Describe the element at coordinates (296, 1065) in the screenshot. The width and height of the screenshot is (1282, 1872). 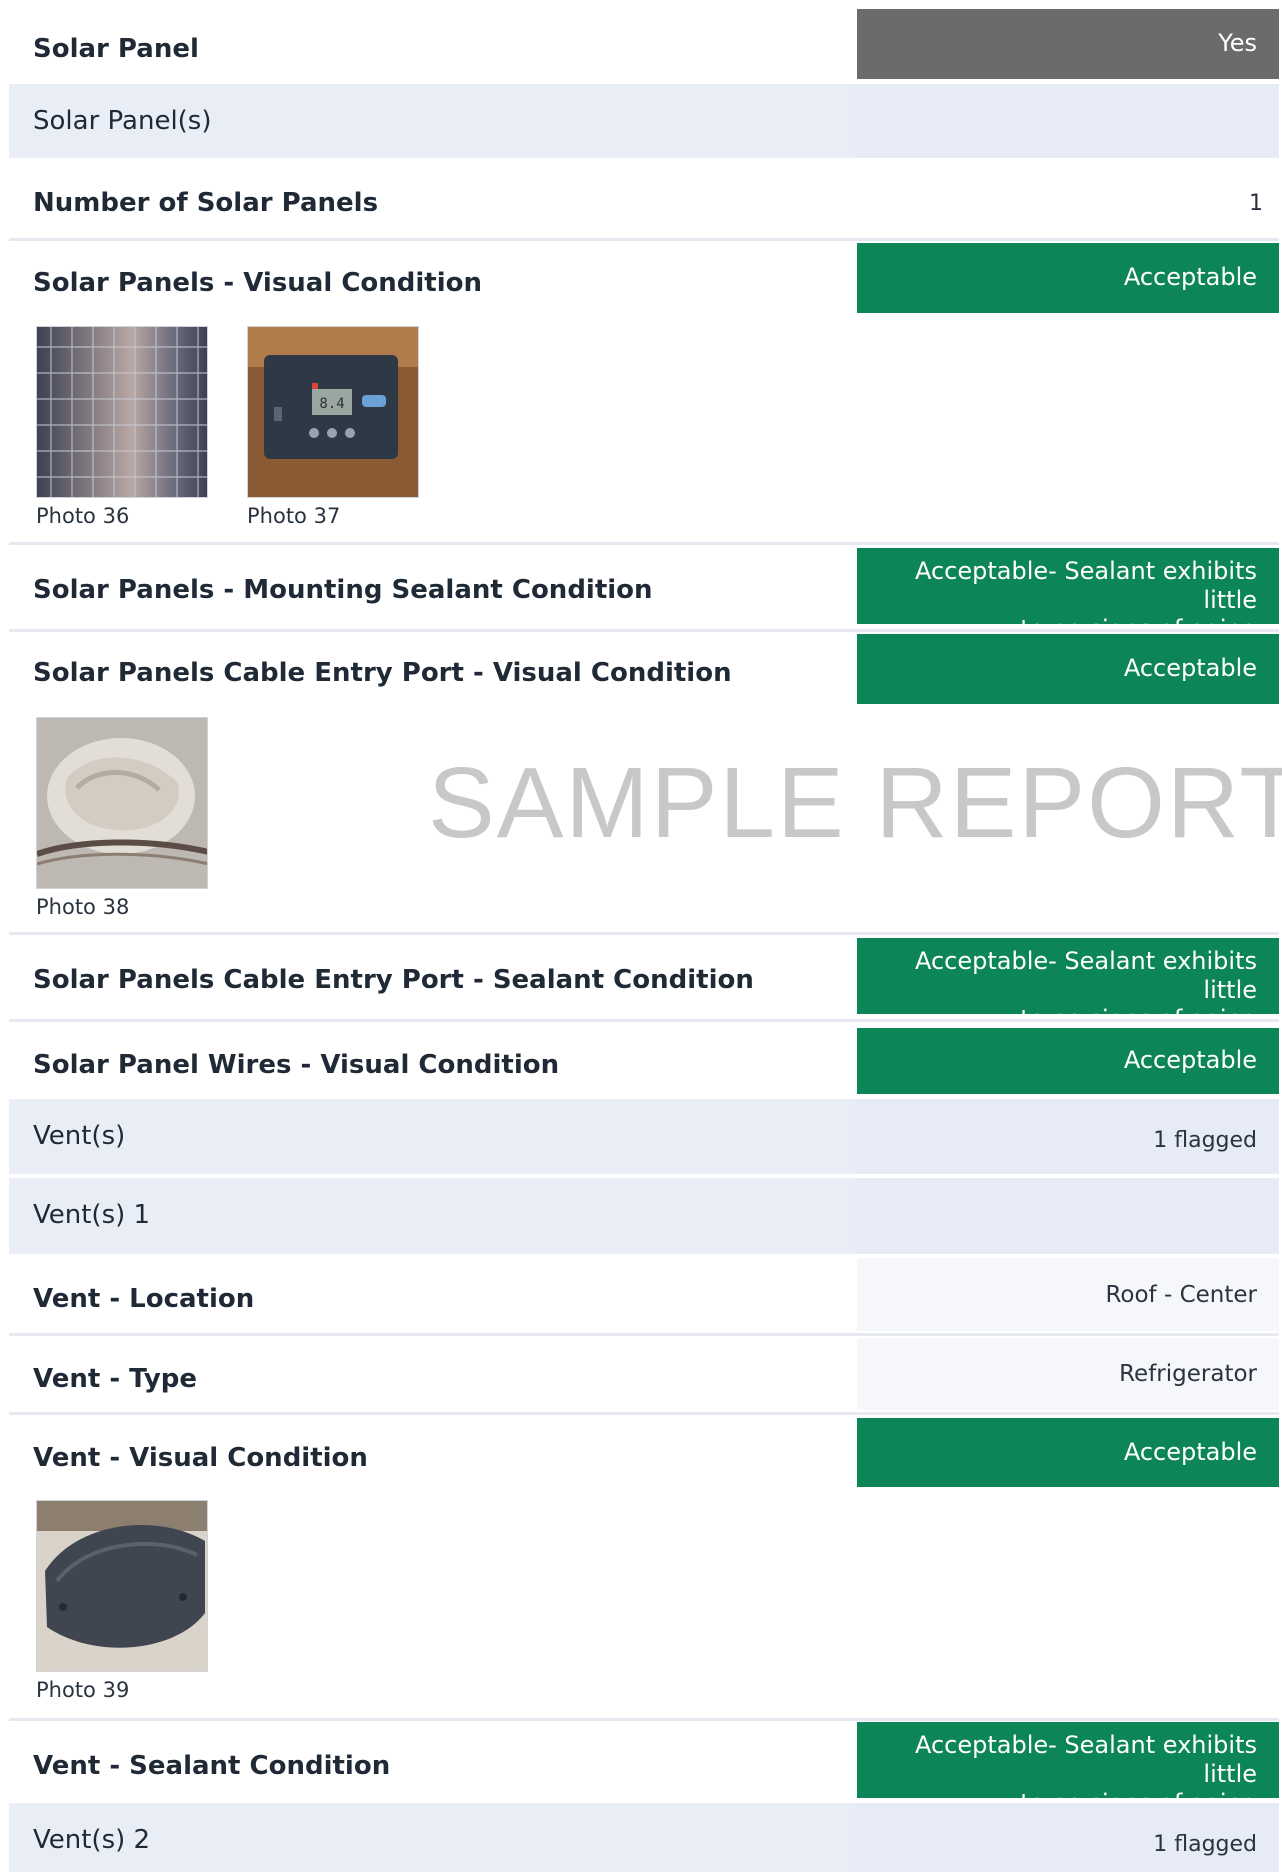
I see `row-label: Solar Panel Wires - Visual Condition` at that location.